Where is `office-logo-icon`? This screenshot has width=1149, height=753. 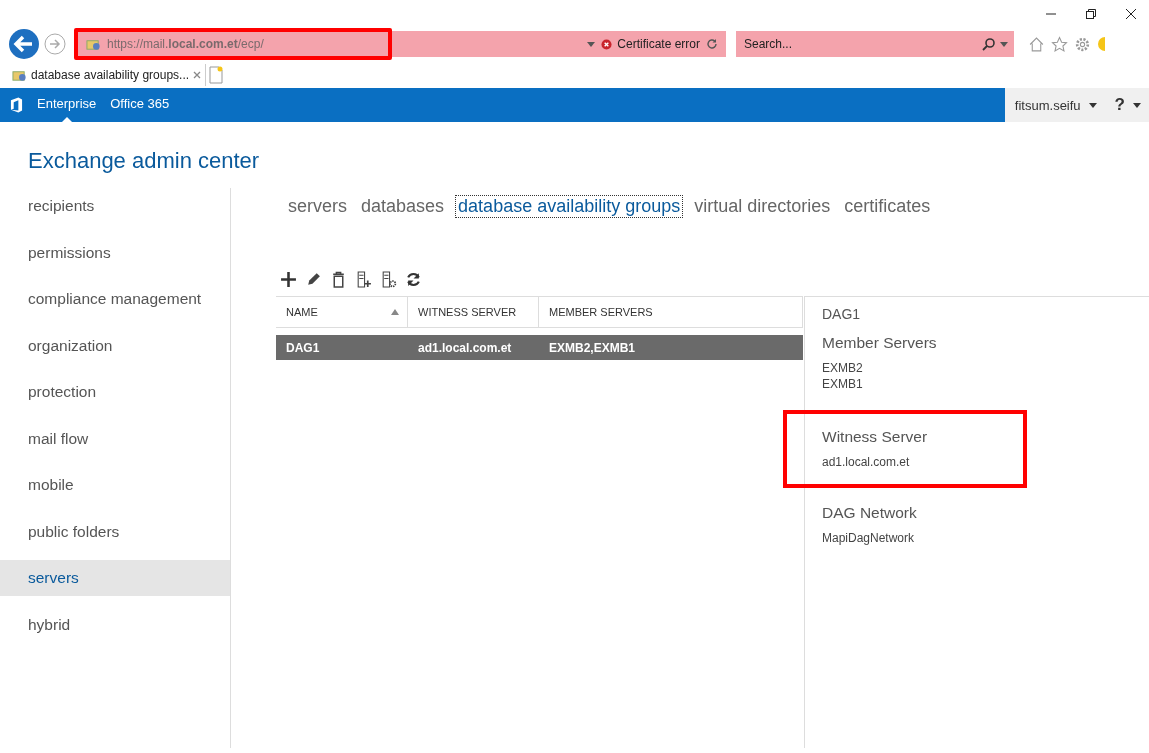
office-logo-icon is located at coordinates (16, 105).